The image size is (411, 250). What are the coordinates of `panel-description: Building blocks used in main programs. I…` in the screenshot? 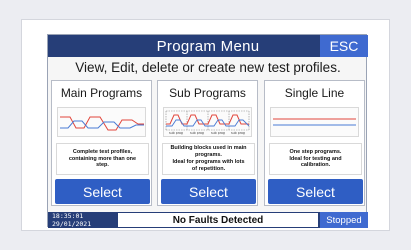 It's located at (208, 159).